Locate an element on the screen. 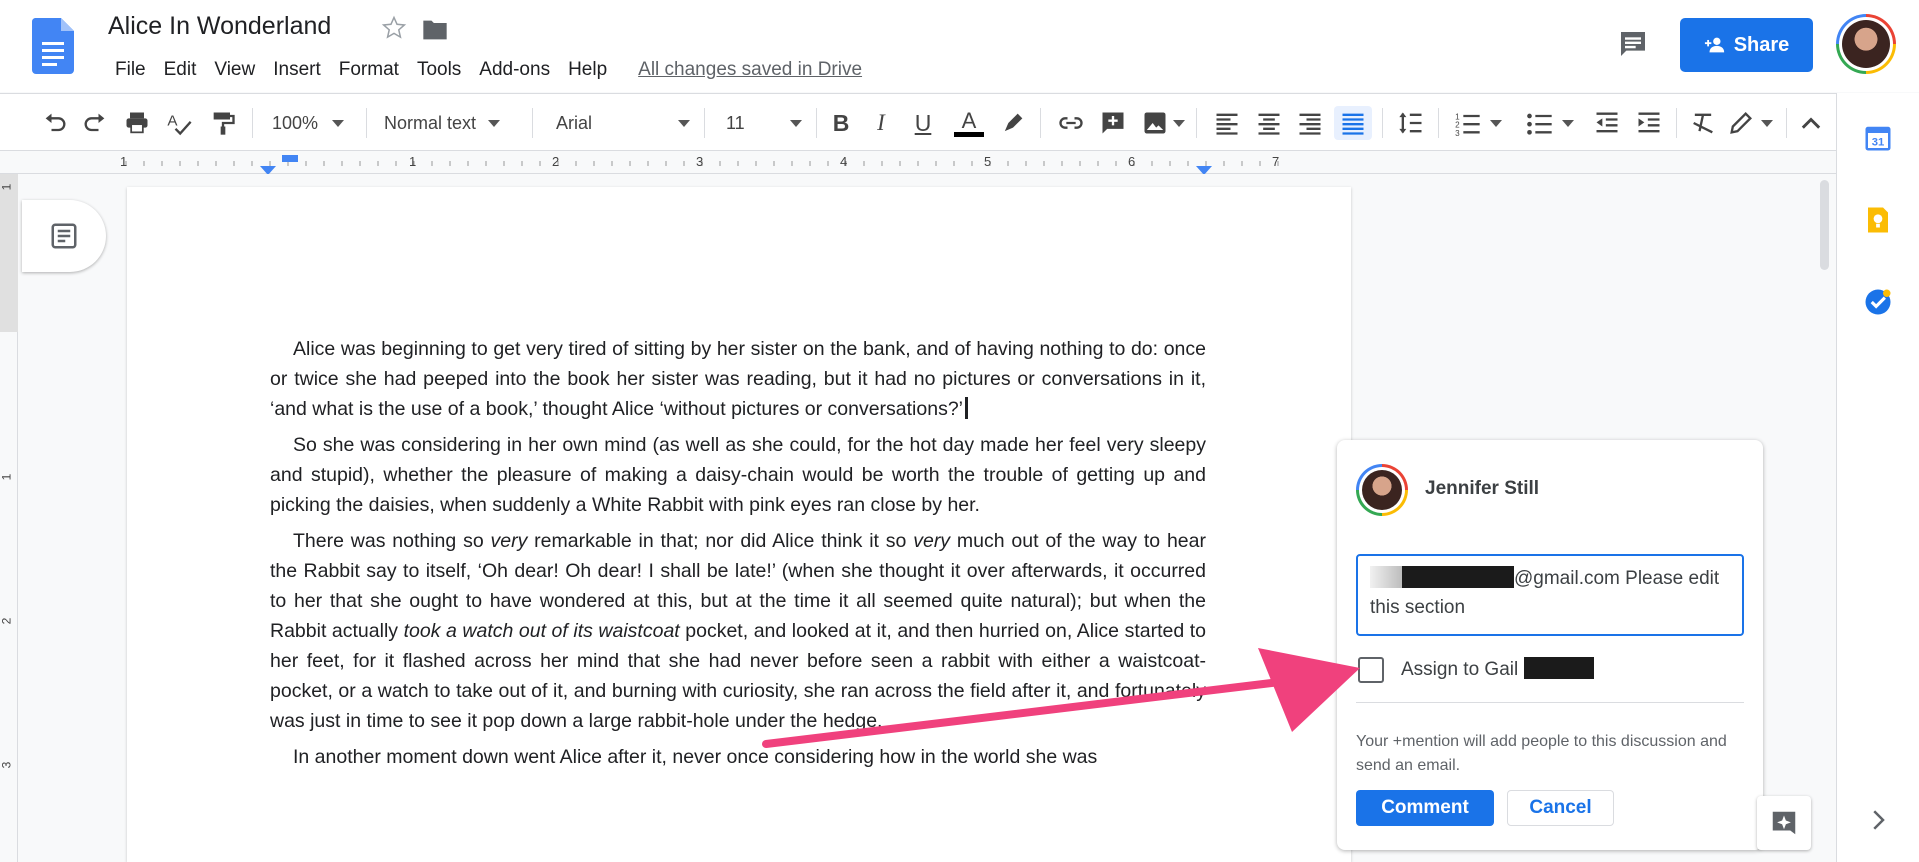  menu-view: View is located at coordinates (234, 70).